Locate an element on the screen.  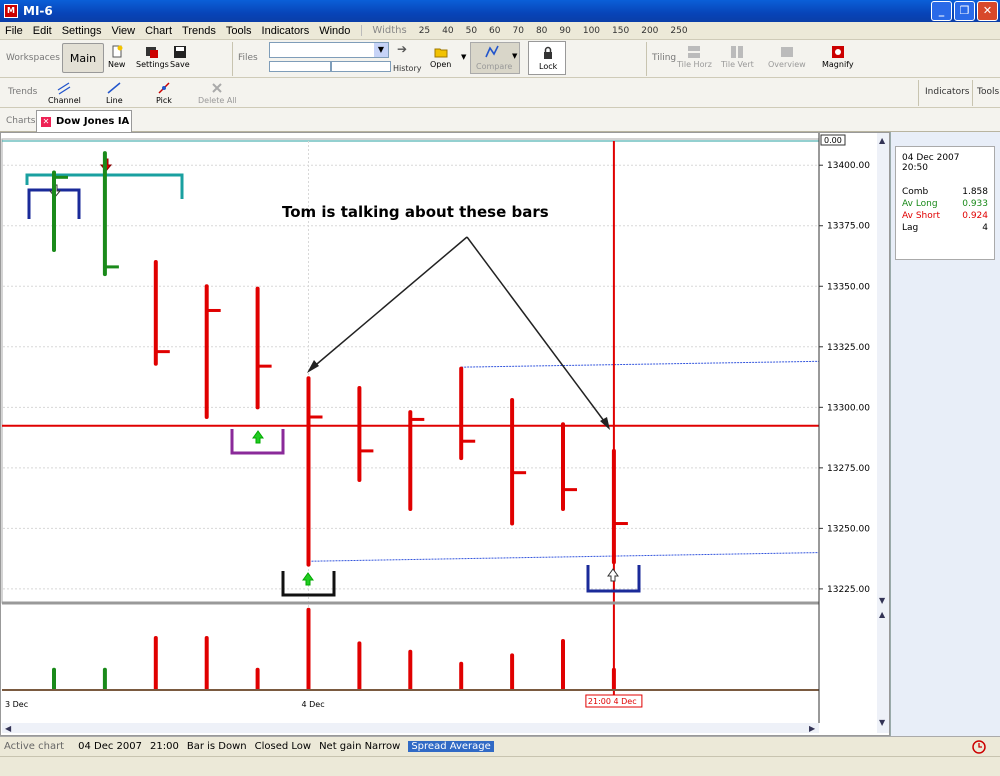
charts-label: Charts is located at coordinates (21, 121).